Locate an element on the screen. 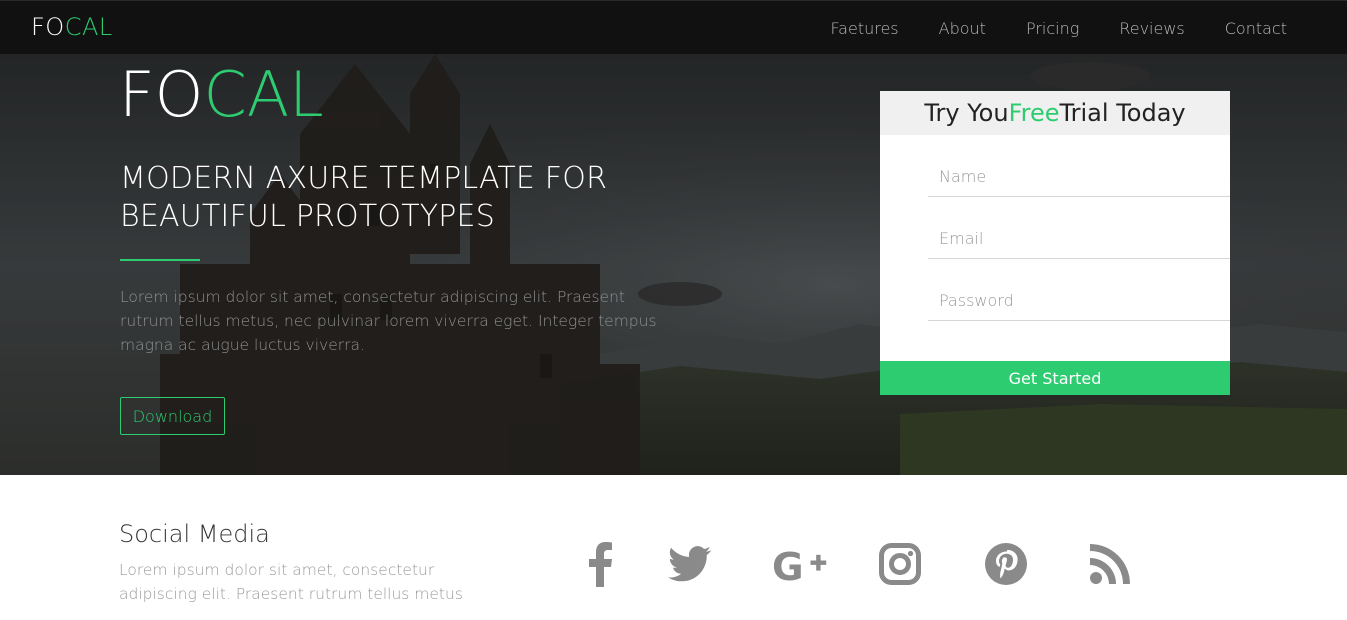 The height and width of the screenshot is (620, 1347). name-field is located at coordinates (1079, 177).